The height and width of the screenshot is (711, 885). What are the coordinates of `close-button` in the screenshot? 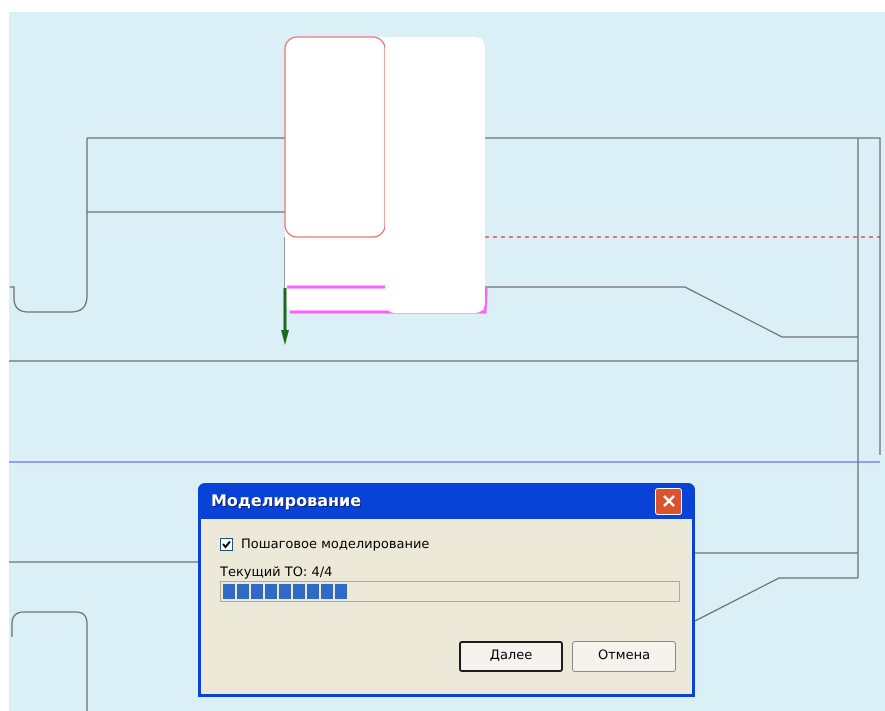 It's located at (668, 501).